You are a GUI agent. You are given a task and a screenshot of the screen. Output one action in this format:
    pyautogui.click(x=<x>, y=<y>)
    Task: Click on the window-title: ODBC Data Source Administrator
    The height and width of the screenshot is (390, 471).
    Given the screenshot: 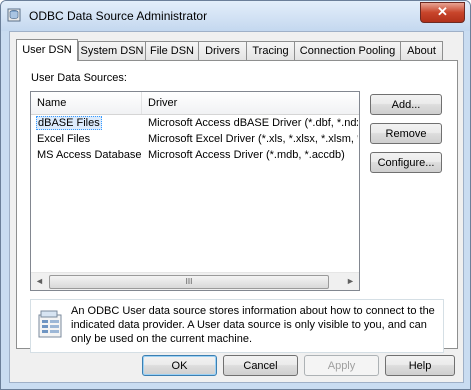 What is the action you would take?
    pyautogui.click(x=118, y=16)
    